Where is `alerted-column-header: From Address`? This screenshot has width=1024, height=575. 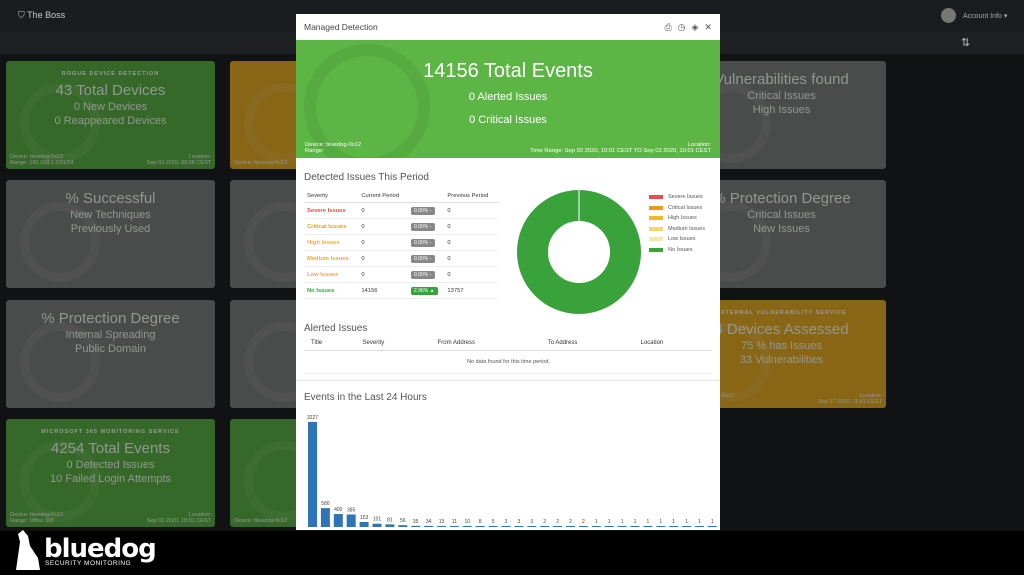
alerted-column-header: From Address is located at coordinates (486, 343).